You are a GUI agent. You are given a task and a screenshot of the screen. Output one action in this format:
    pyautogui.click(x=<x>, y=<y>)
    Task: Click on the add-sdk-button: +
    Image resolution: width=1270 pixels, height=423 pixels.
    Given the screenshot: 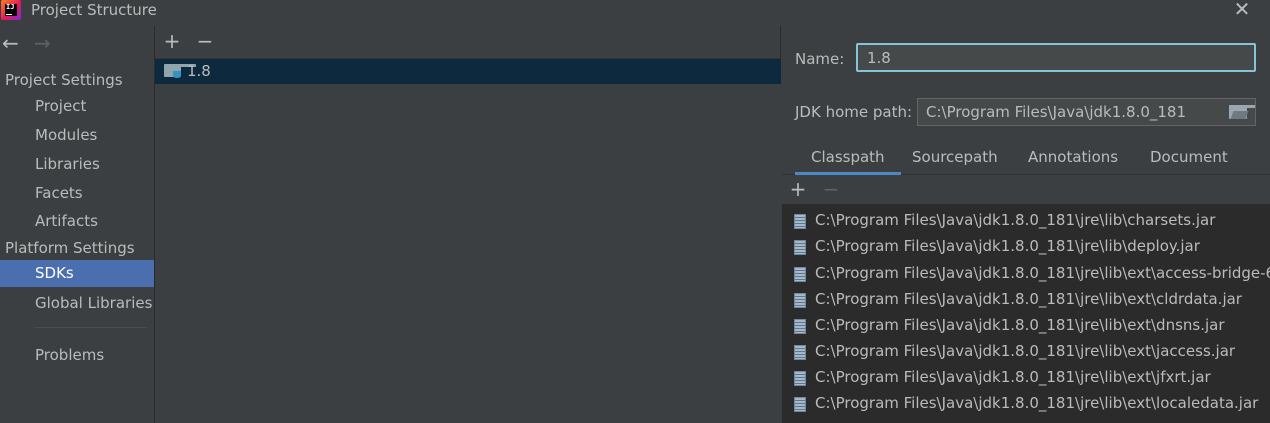 What is the action you would take?
    pyautogui.click(x=172, y=41)
    